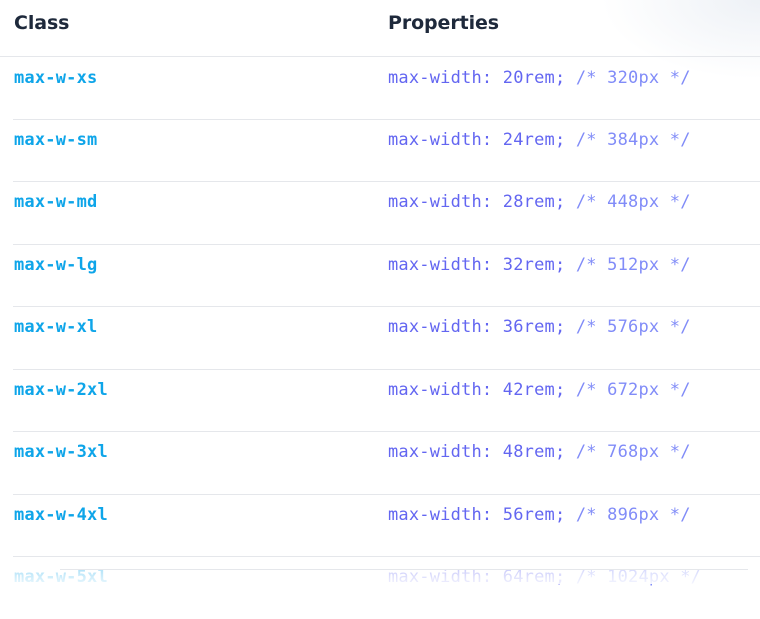 The width and height of the screenshot is (760, 619). What do you see at coordinates (386, 526) in the screenshot?
I see `table-row: max-w-4xl max-width: 56rem; /* 896px */` at bounding box center [386, 526].